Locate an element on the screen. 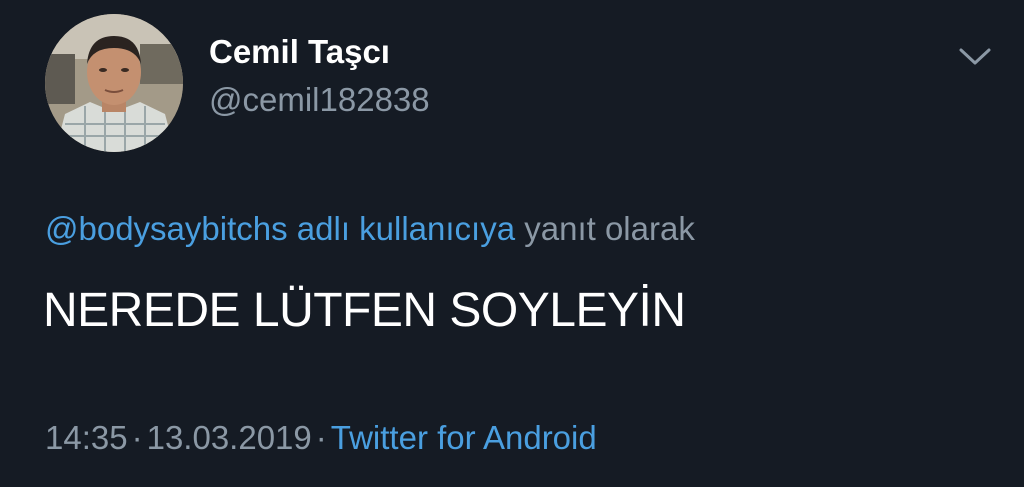 Image resolution: width=1024 pixels, height=487 pixels. avatar is located at coordinates (114, 83).